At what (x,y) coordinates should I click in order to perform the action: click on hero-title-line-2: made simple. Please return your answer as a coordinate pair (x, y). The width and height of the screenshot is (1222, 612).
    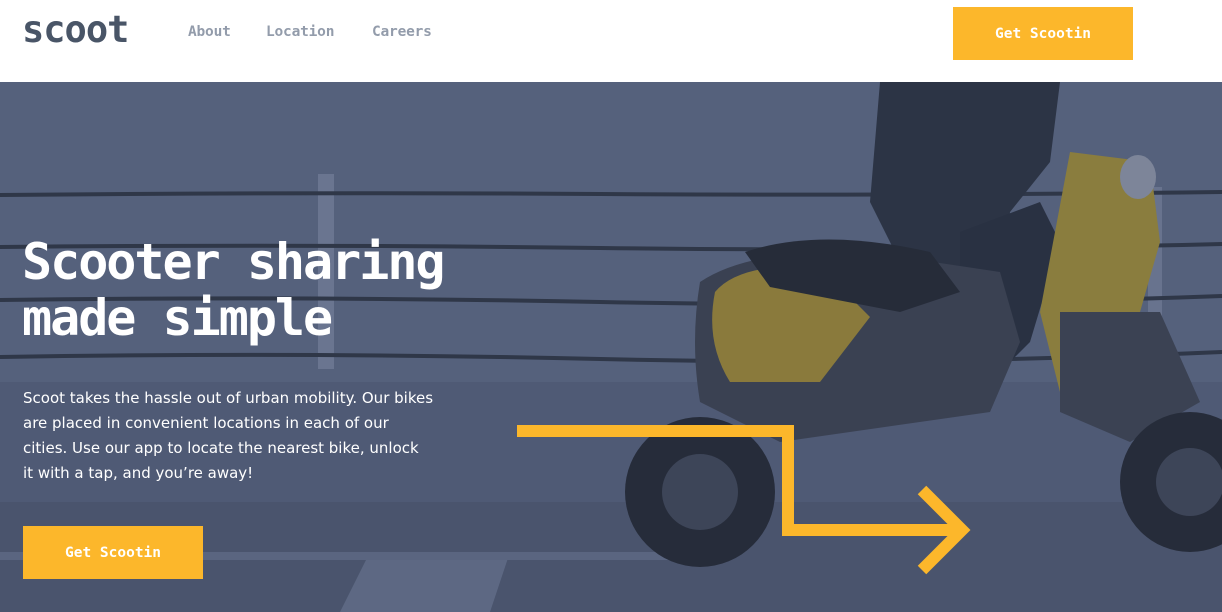
    Looking at the image, I should click on (177, 318).